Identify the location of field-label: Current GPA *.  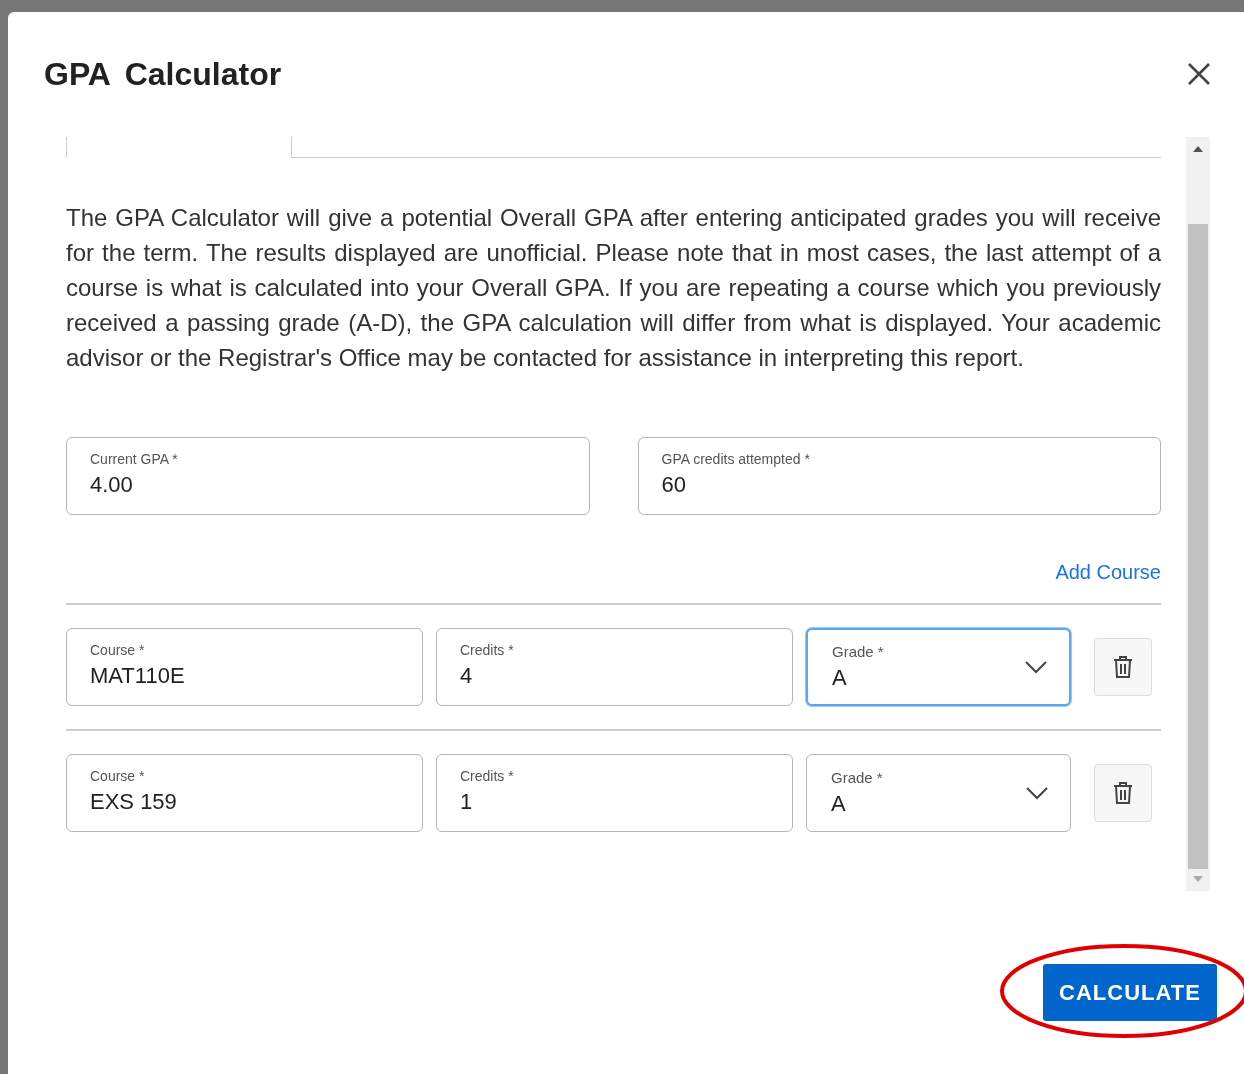
(134, 459).